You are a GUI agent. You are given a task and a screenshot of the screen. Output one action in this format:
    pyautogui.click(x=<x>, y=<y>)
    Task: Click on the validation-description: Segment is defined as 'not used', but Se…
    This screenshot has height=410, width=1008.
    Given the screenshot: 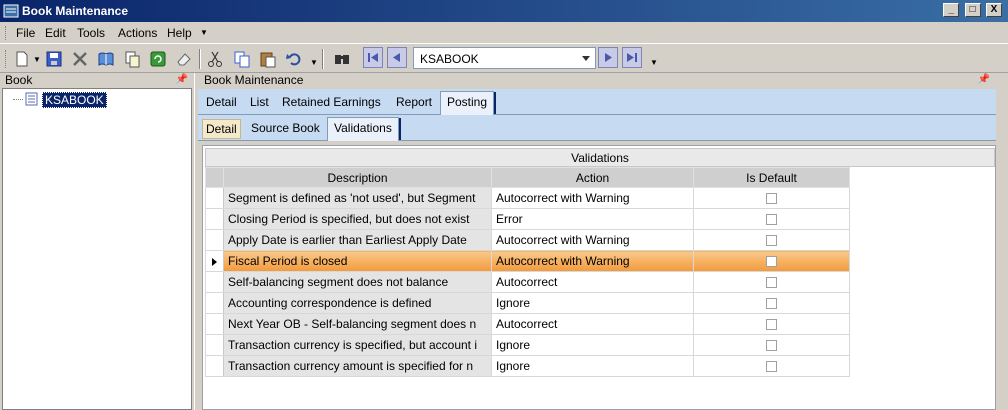 What is the action you would take?
    pyautogui.click(x=357, y=198)
    